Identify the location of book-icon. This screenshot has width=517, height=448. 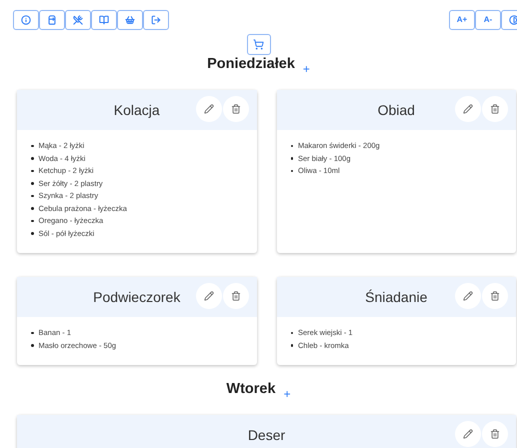
(104, 20).